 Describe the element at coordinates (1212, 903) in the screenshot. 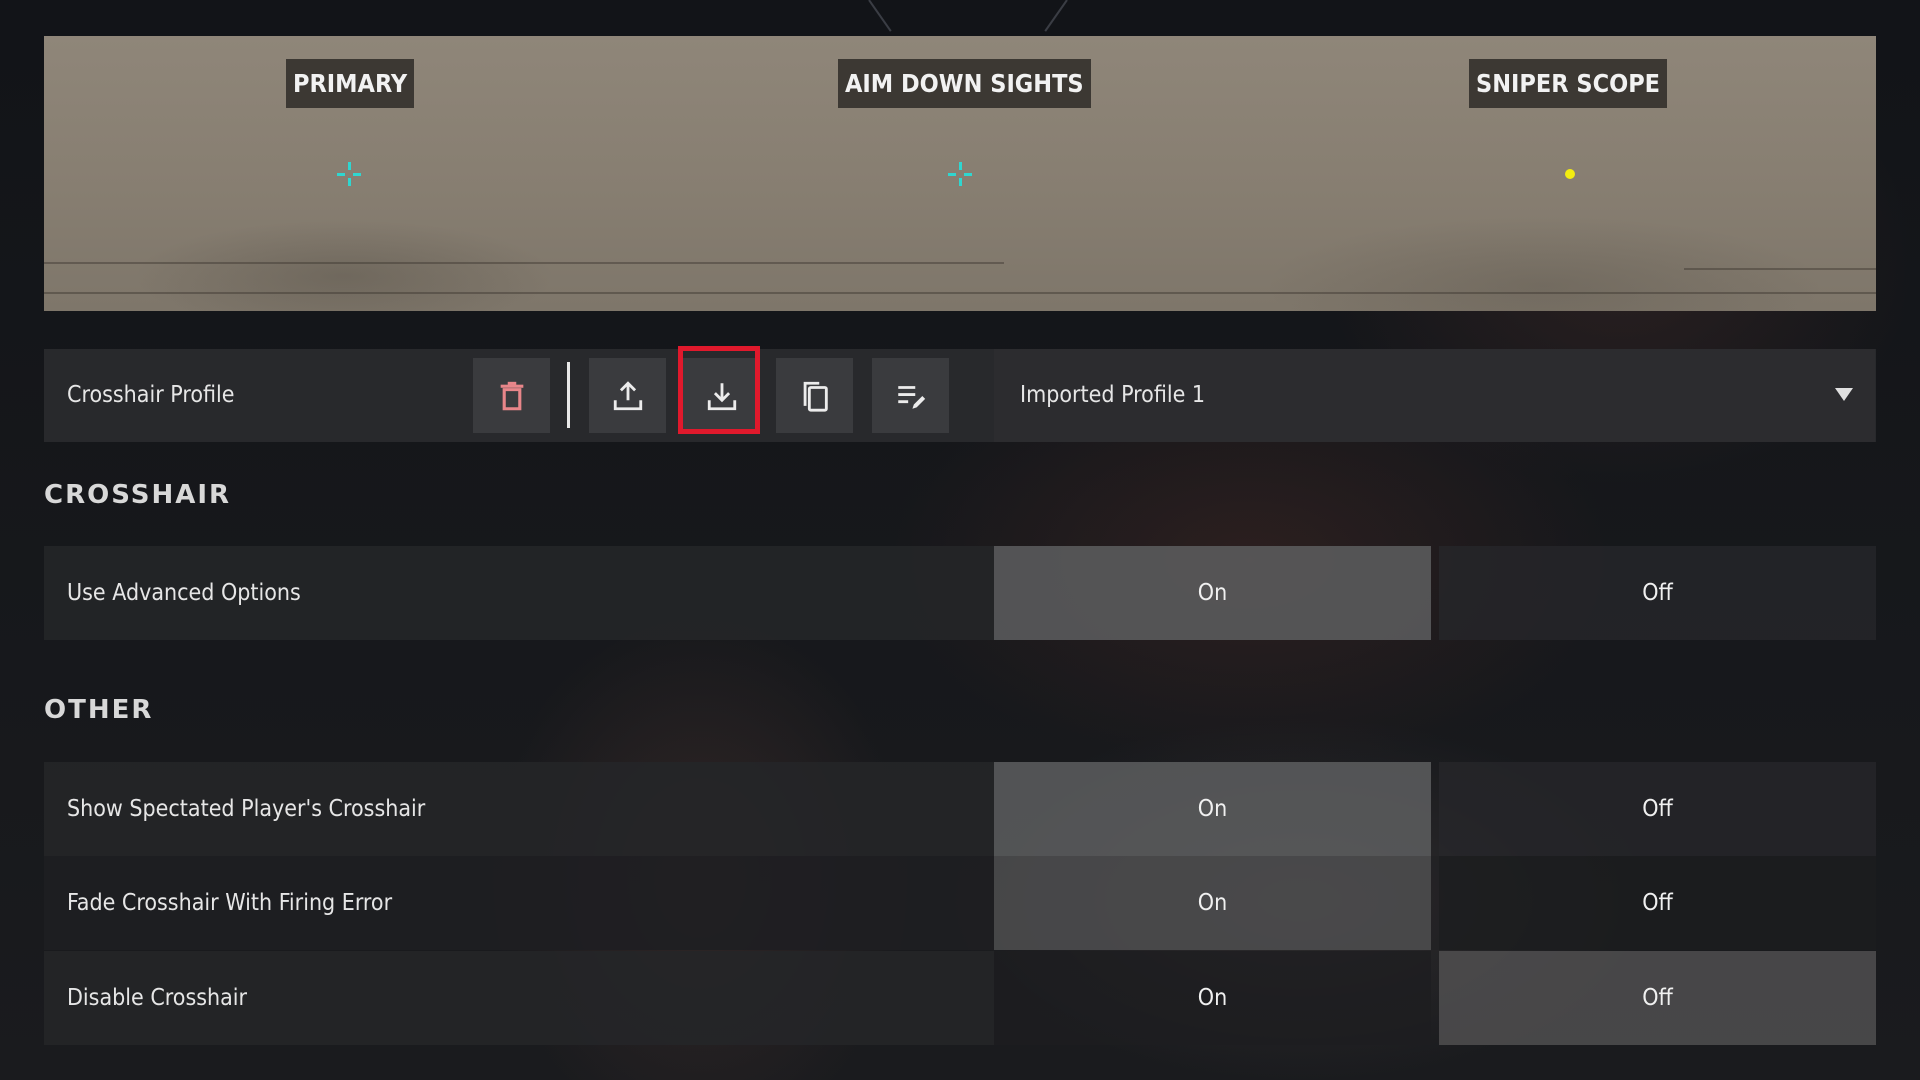

I see `fade-crosshair-on: On` at that location.